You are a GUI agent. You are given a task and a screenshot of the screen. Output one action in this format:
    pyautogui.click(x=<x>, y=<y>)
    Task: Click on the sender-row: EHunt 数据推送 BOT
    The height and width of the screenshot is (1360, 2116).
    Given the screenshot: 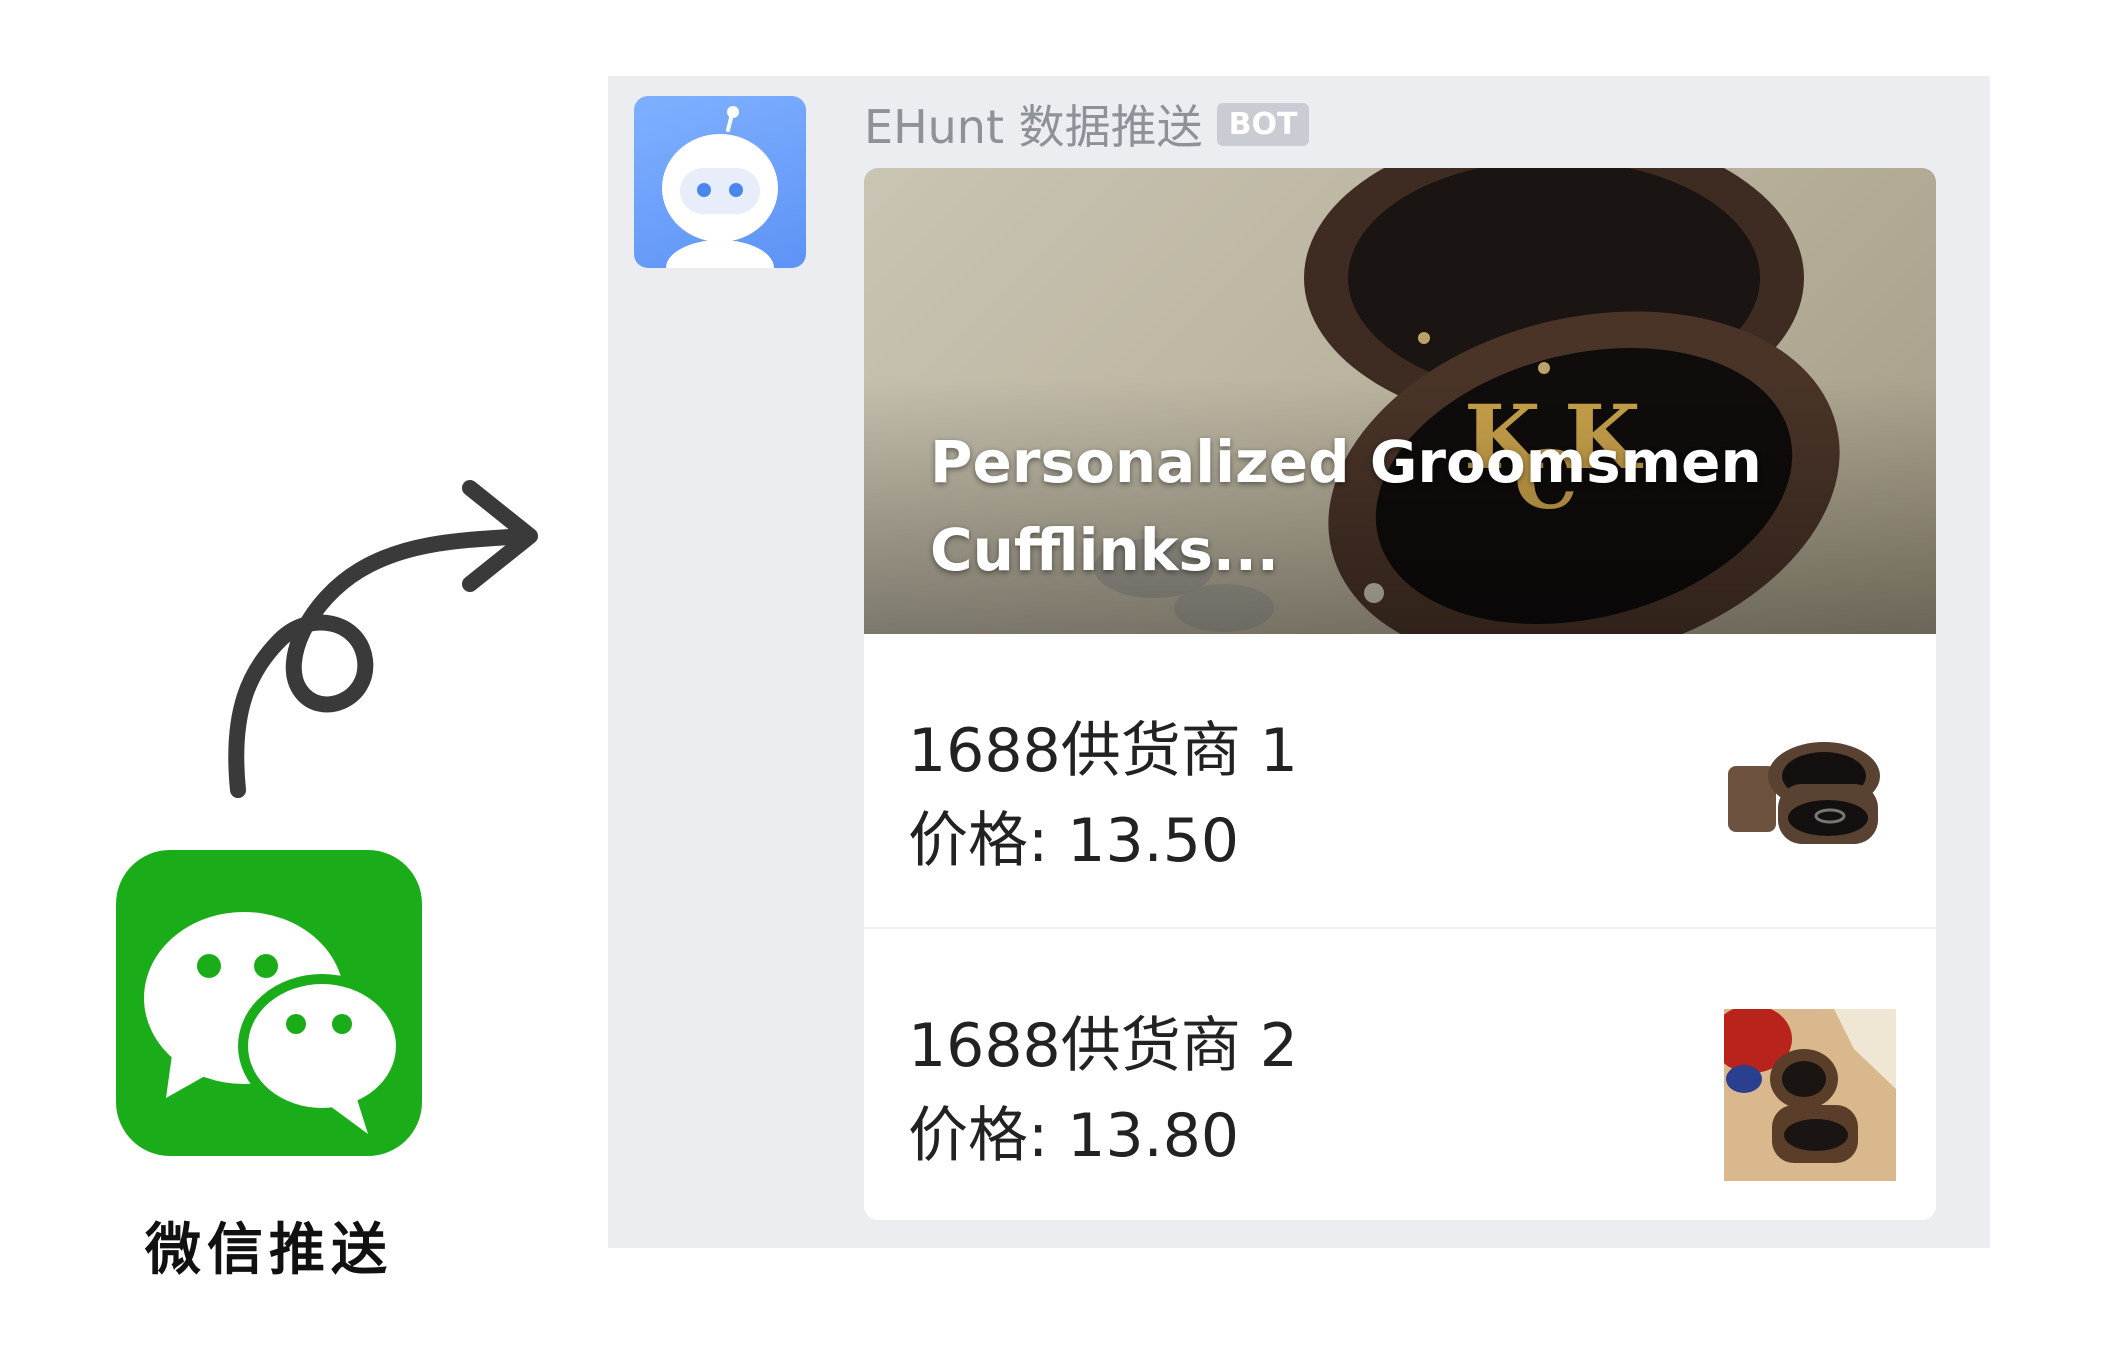 What is the action you would take?
    pyautogui.click(x=1087, y=124)
    